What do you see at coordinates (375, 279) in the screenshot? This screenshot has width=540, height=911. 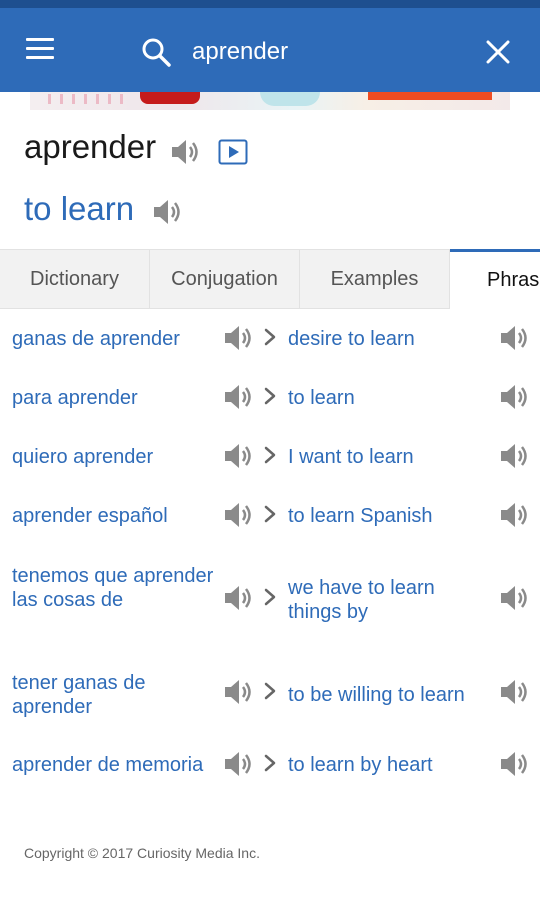 I see `tab-examples: Examples` at bounding box center [375, 279].